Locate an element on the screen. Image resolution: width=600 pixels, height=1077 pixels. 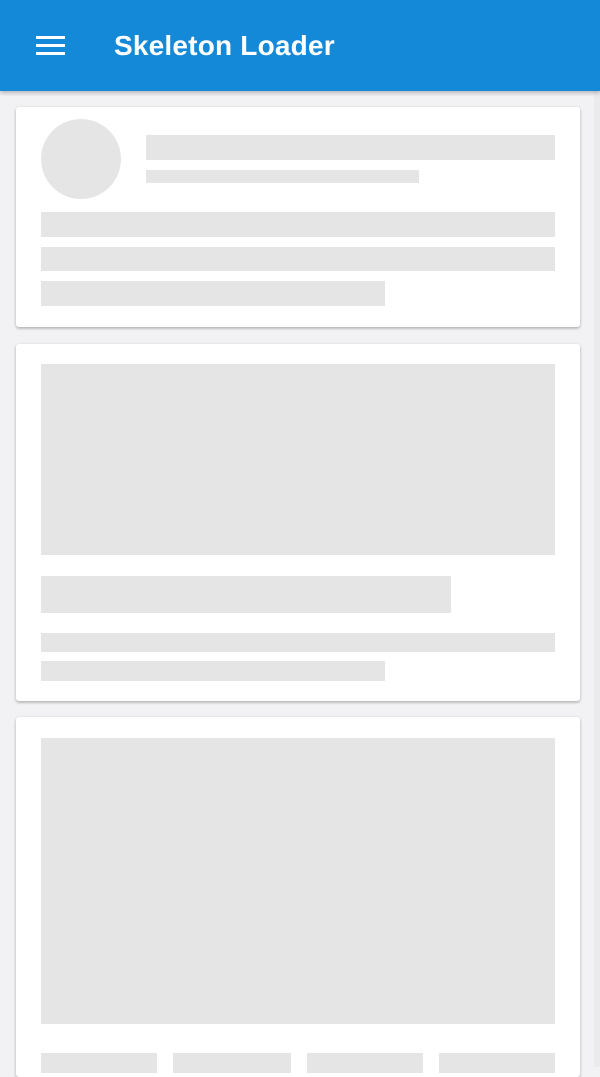
menu-icon is located at coordinates (50, 37).